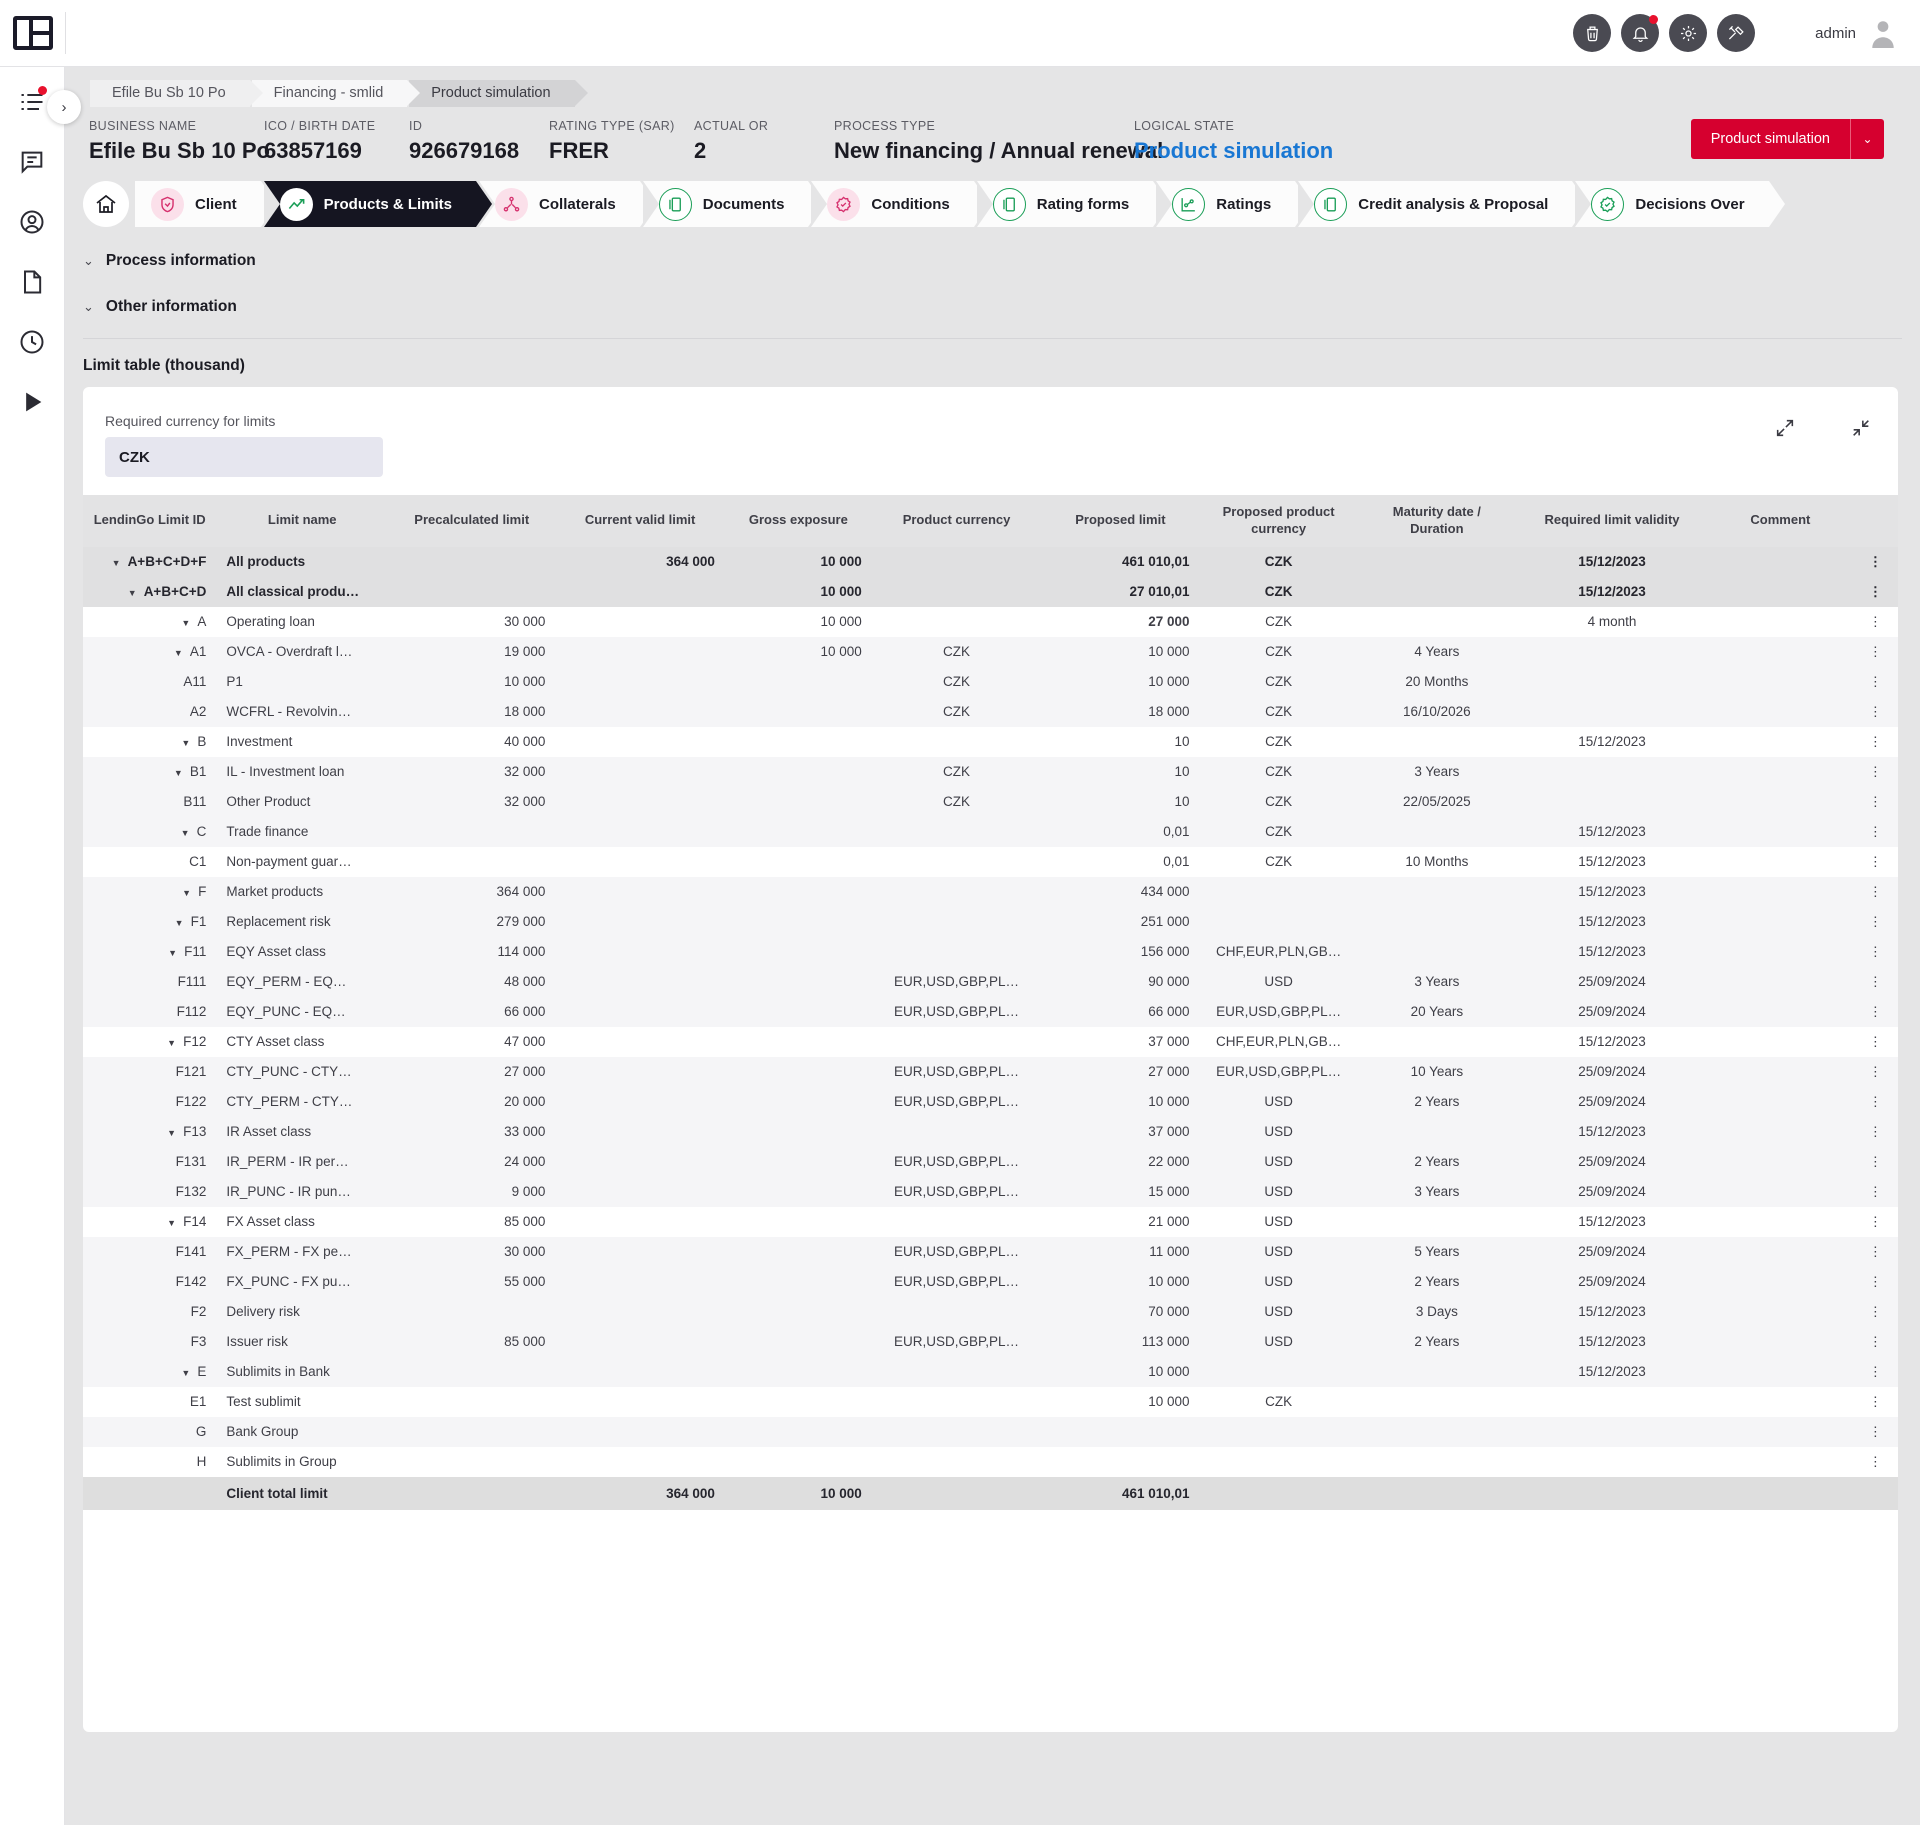  Describe the element at coordinates (1436, 521) in the screenshot. I see `col-header-maturity: Maturity date / Duration` at that location.